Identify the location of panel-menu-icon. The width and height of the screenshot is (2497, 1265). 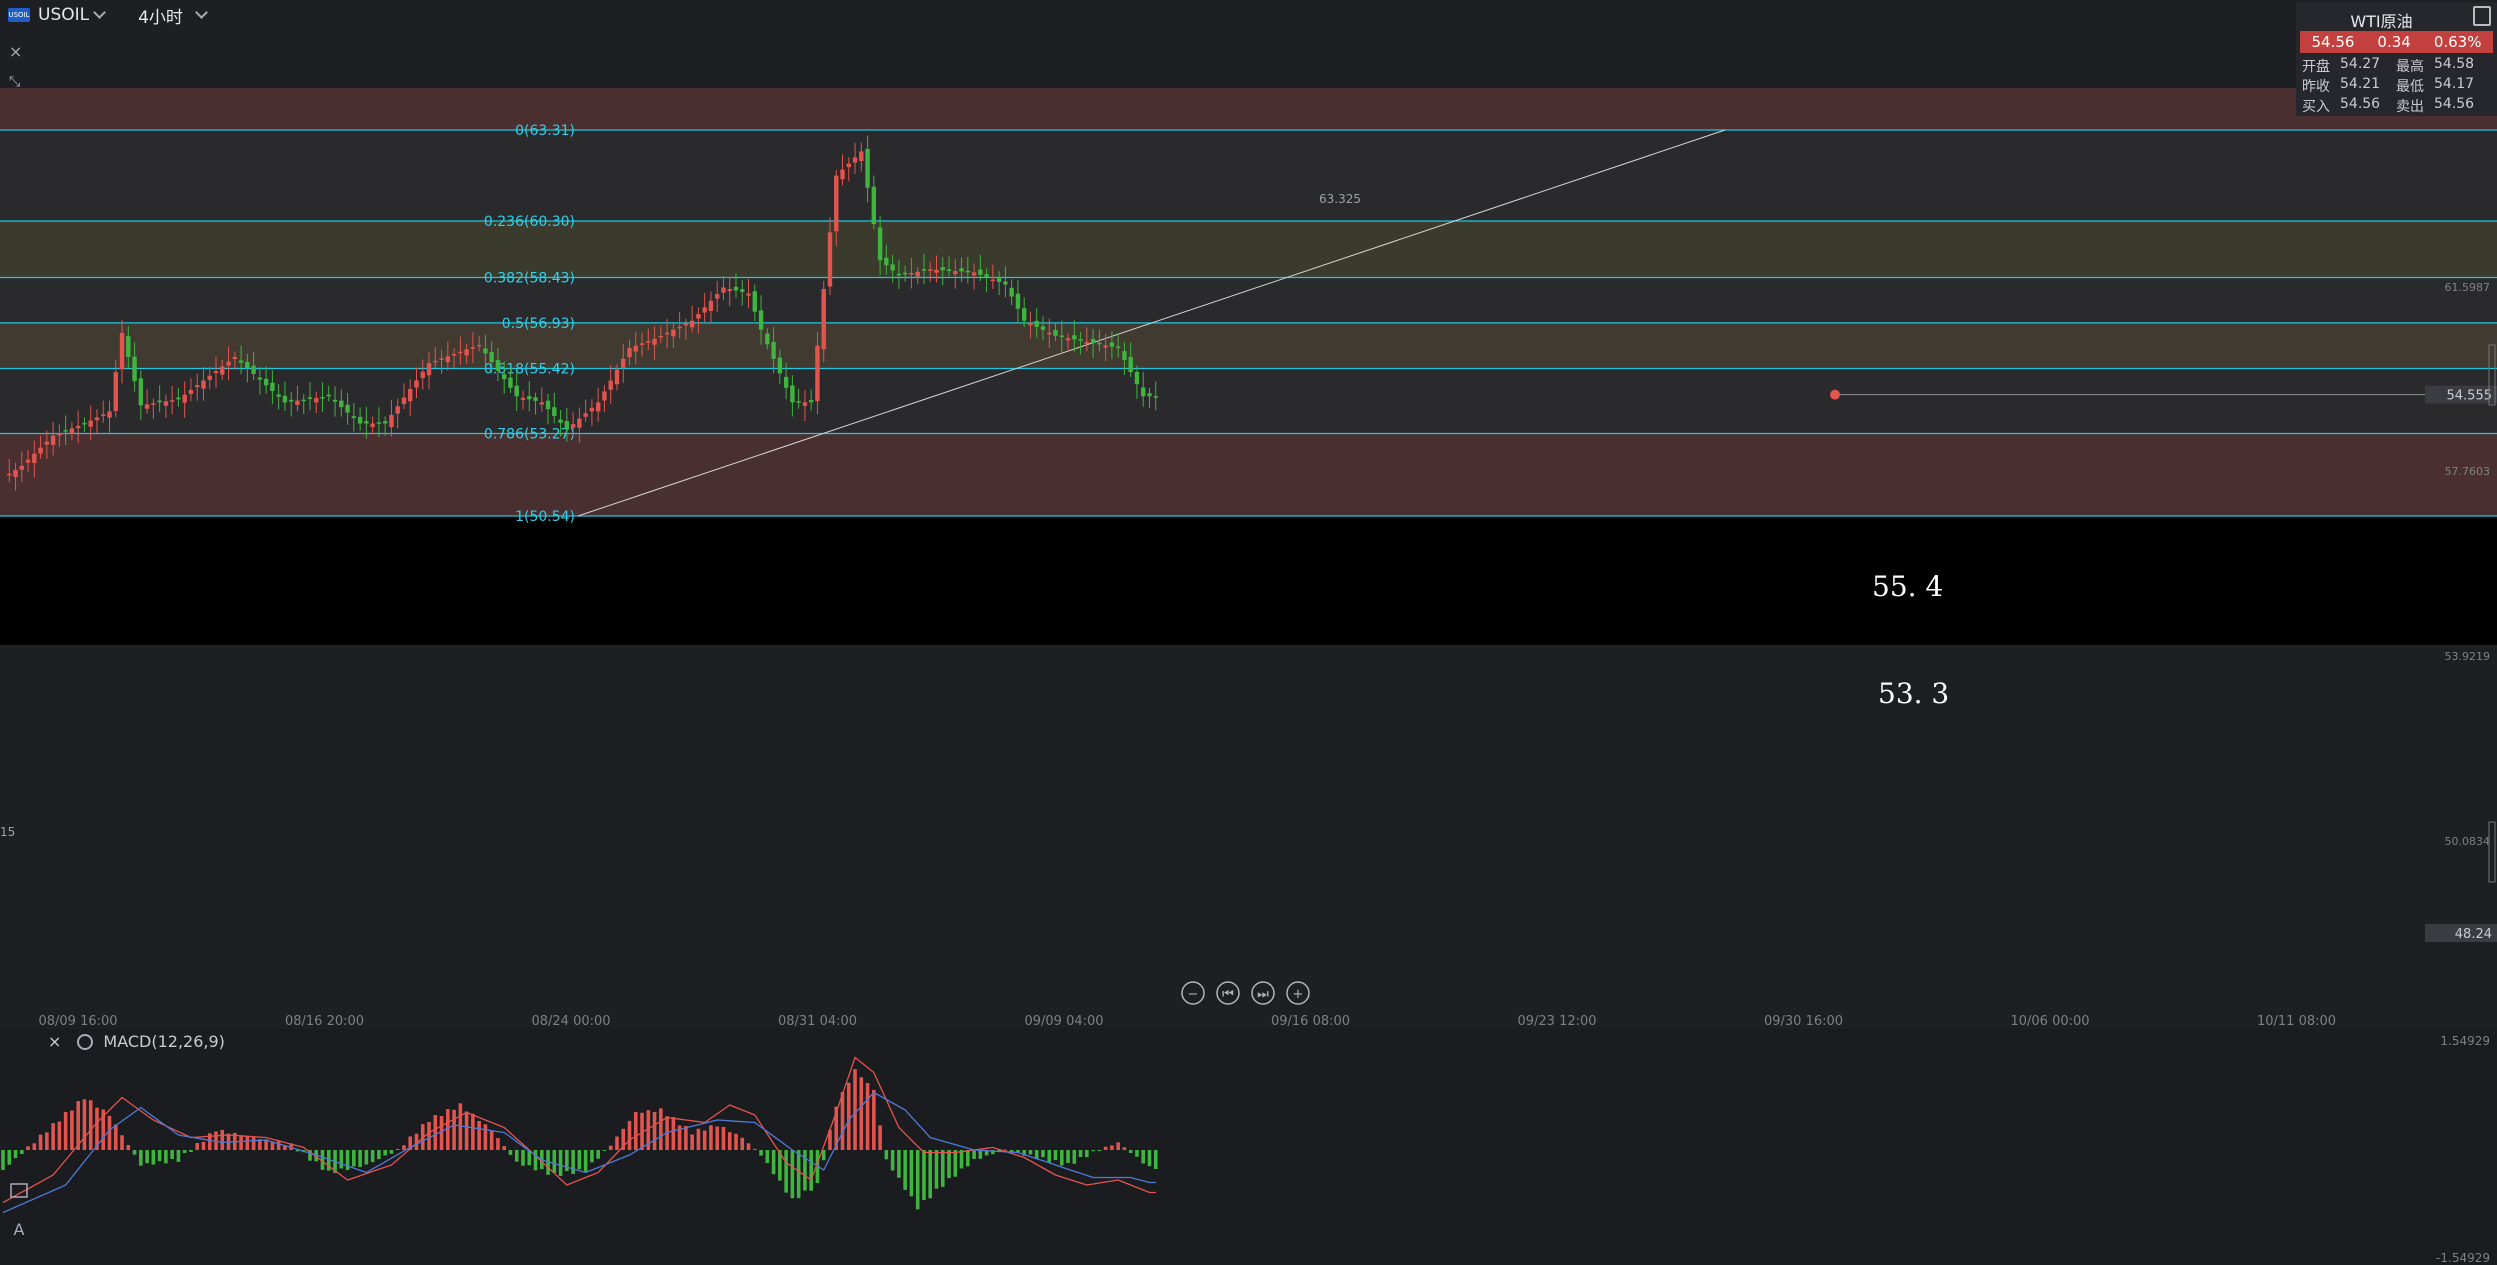
(2482, 16).